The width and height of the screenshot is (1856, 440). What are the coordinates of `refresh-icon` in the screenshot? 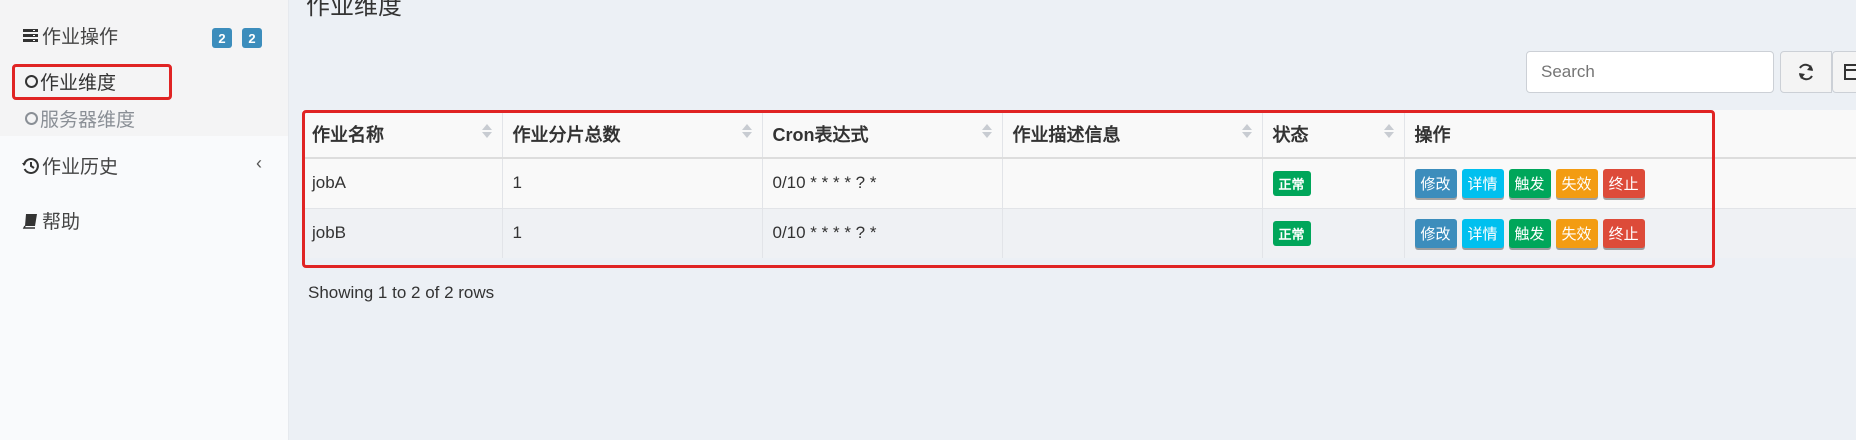 It's located at (1806, 72).